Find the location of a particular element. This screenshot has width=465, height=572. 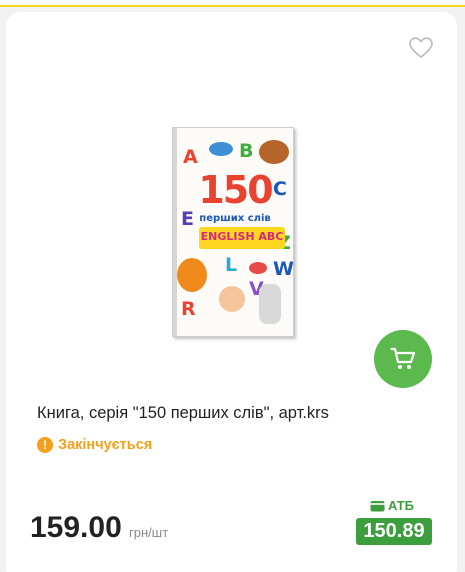

cover-banner-text: ENGLISH ABC is located at coordinates (242, 236).